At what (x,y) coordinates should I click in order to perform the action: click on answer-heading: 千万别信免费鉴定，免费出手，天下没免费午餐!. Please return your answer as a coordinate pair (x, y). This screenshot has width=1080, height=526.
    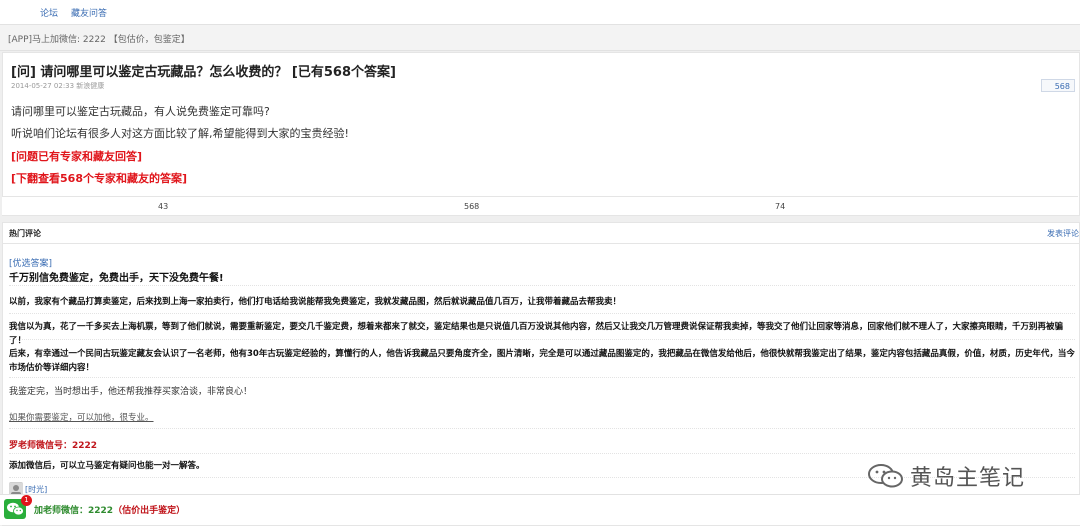
    Looking at the image, I should click on (116, 278).